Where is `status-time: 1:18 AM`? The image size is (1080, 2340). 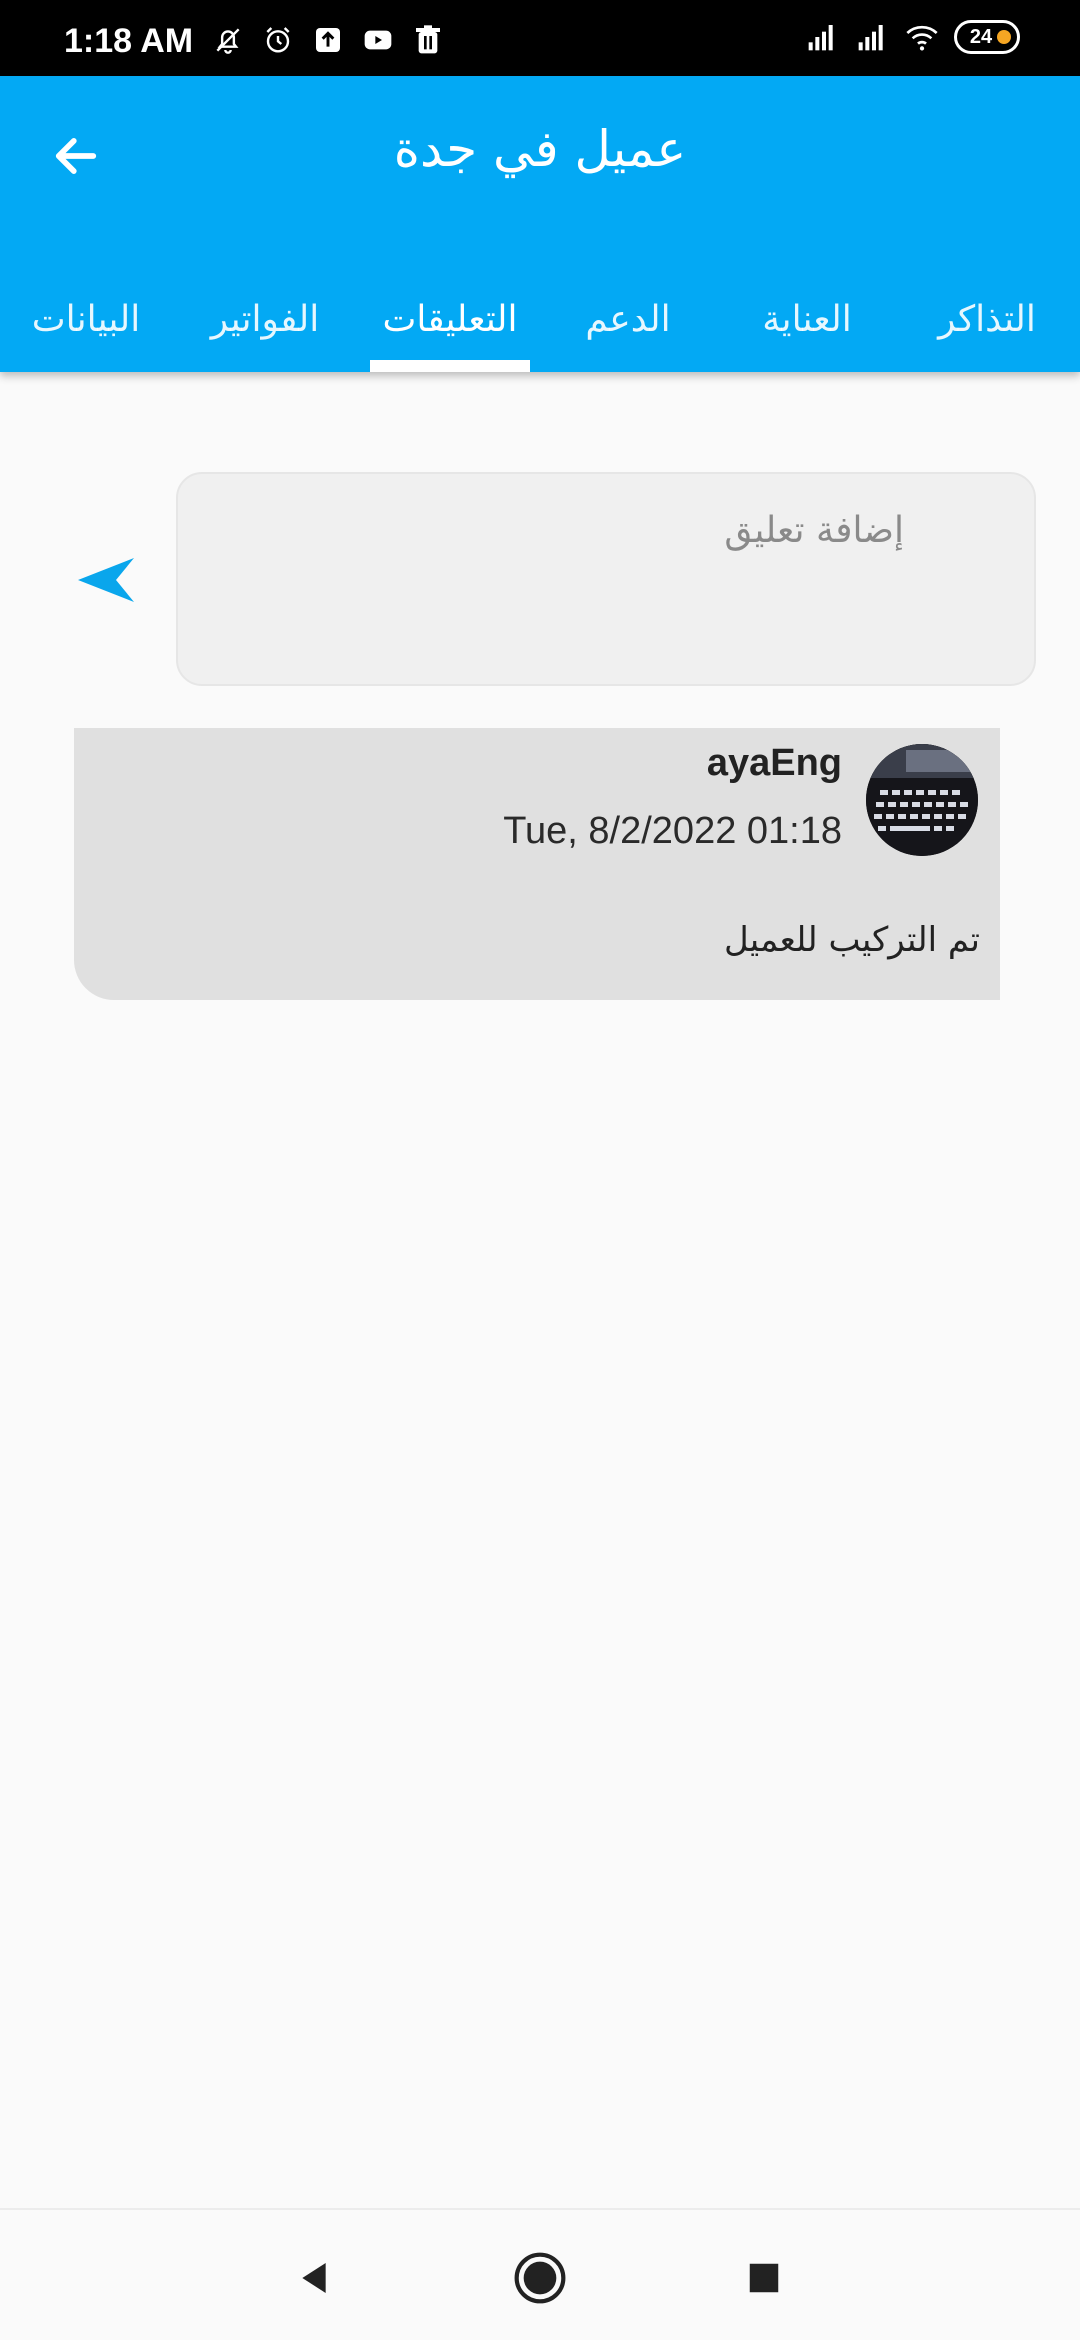 status-time: 1:18 AM is located at coordinates (129, 41).